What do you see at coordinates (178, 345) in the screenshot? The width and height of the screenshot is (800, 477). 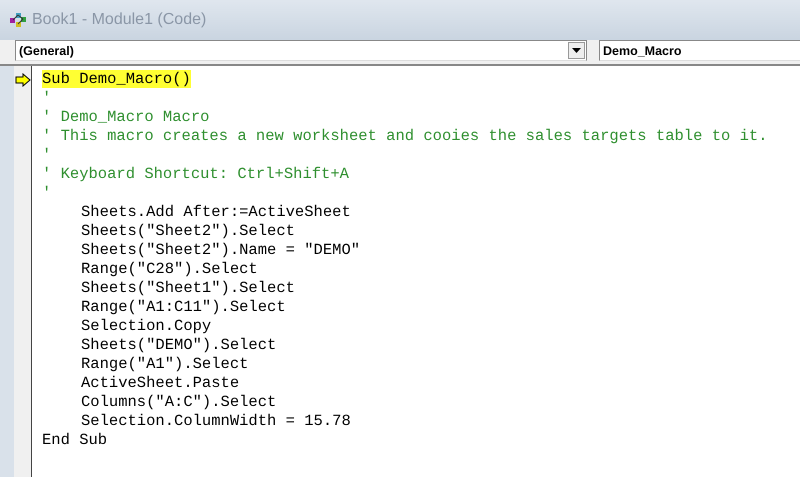 I see `code-line: Sheets("DEMO").Select` at bounding box center [178, 345].